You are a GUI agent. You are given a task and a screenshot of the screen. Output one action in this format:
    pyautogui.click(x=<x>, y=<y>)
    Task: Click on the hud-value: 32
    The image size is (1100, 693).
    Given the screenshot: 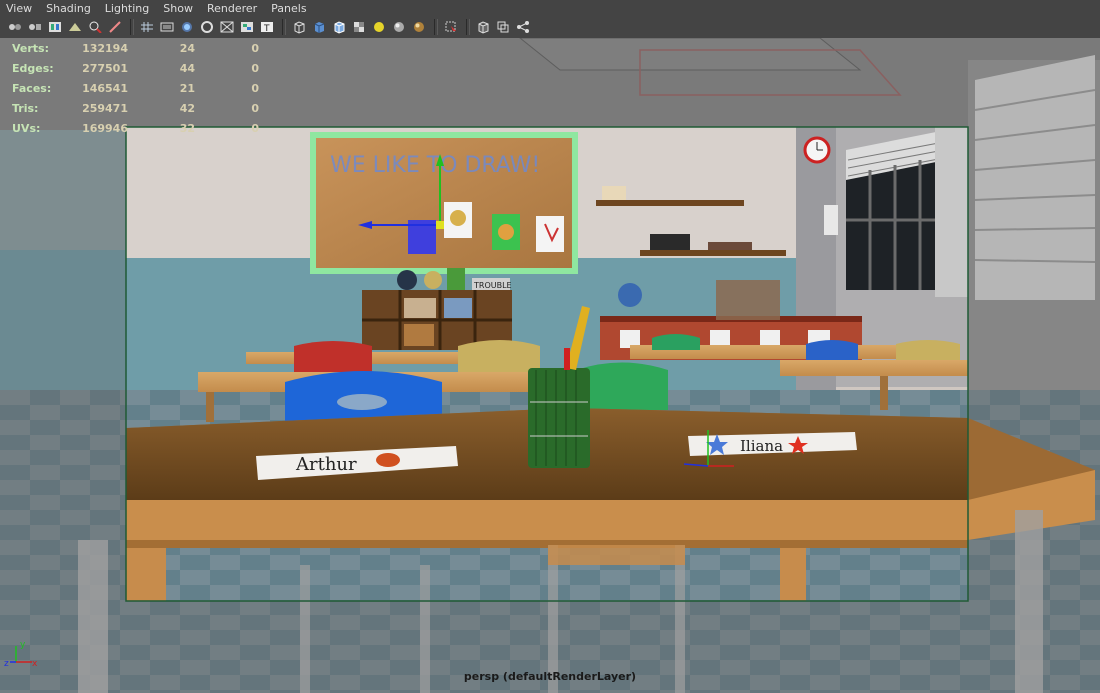 What is the action you would take?
    pyautogui.click(x=187, y=128)
    